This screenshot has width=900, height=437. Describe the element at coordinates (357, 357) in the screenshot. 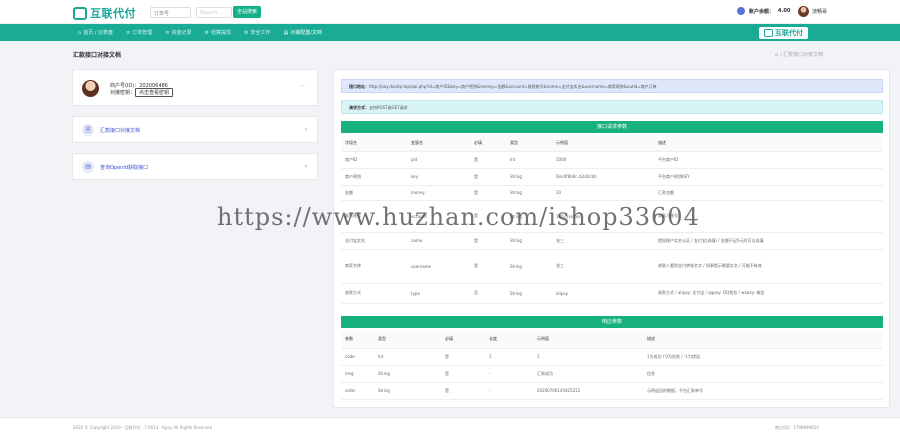

I see `table-cell: code` at that location.